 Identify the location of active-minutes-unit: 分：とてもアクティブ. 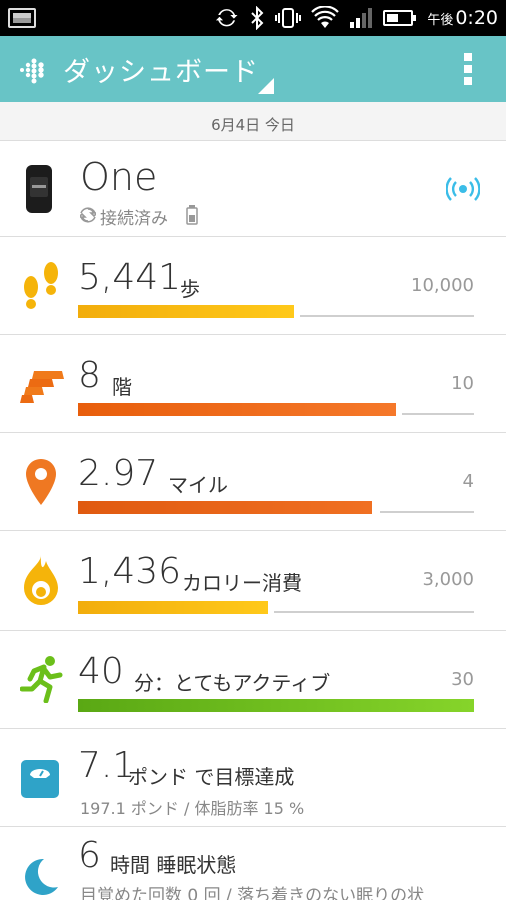
(232, 683).